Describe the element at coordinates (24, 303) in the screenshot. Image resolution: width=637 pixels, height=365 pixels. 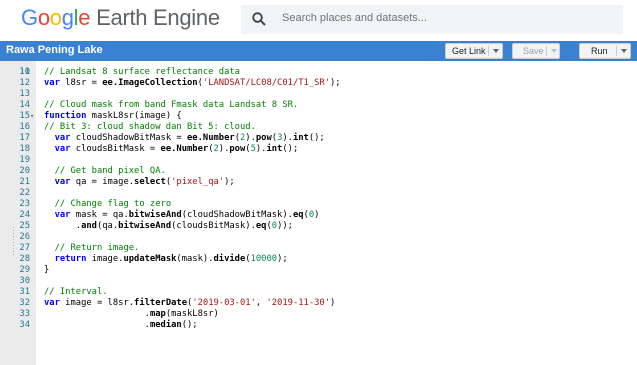
I see `line-number: 32` at that location.